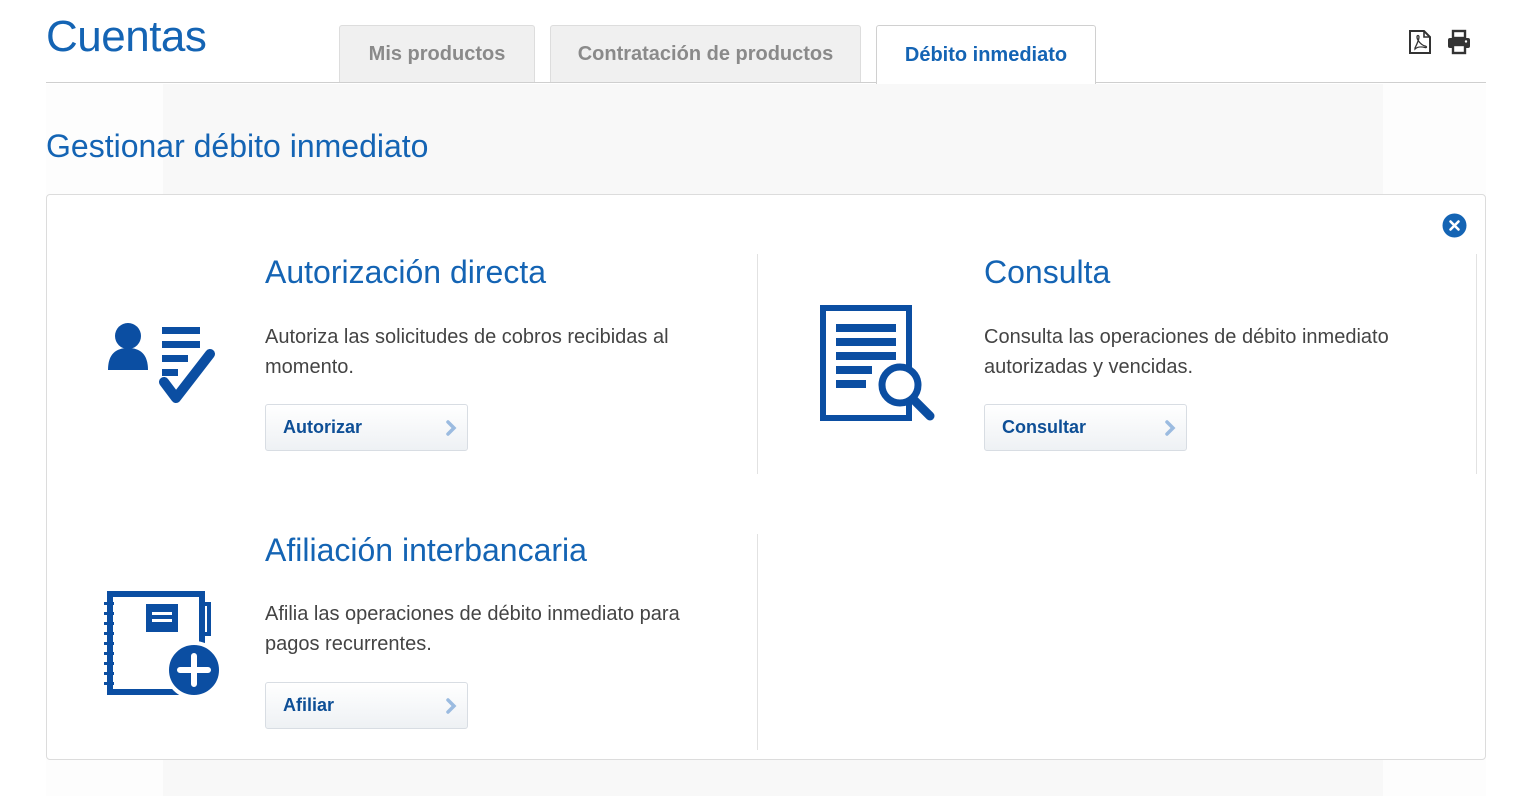  What do you see at coordinates (766, 82) in the screenshot?
I see `header-divider` at bounding box center [766, 82].